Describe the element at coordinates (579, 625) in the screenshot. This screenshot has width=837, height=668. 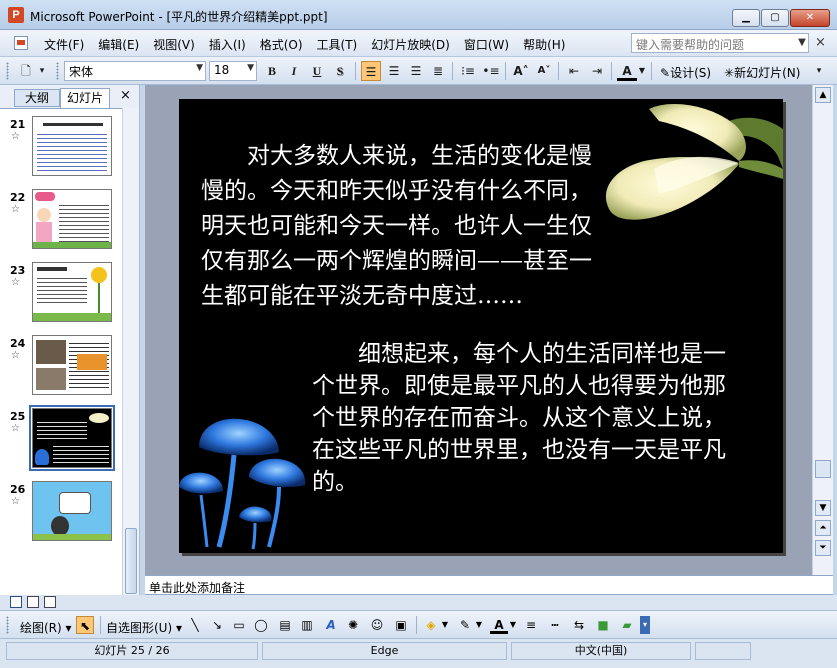
I see `arrow-style-icon: ⇆` at that location.